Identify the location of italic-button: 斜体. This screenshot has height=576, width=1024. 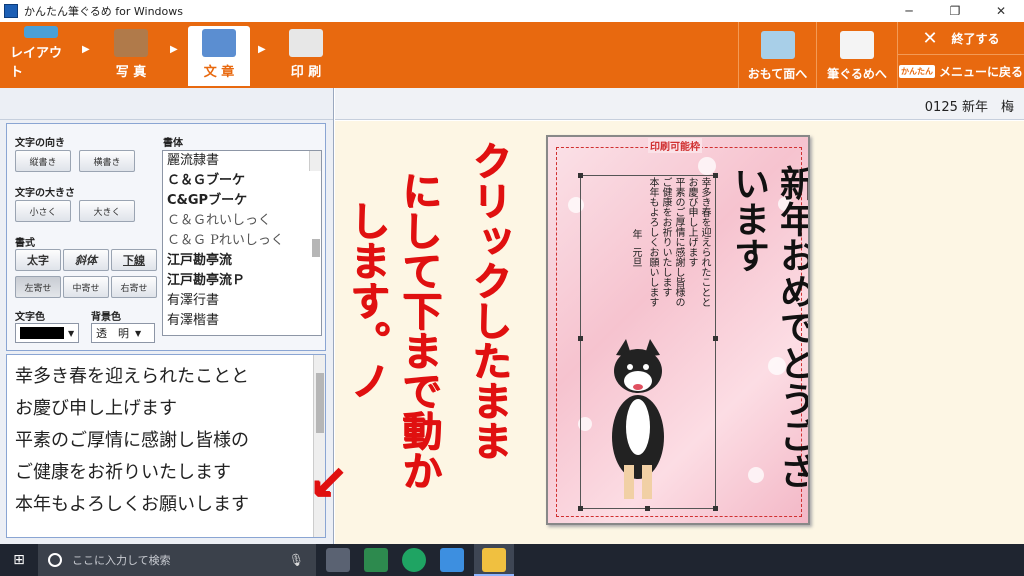
(86, 260).